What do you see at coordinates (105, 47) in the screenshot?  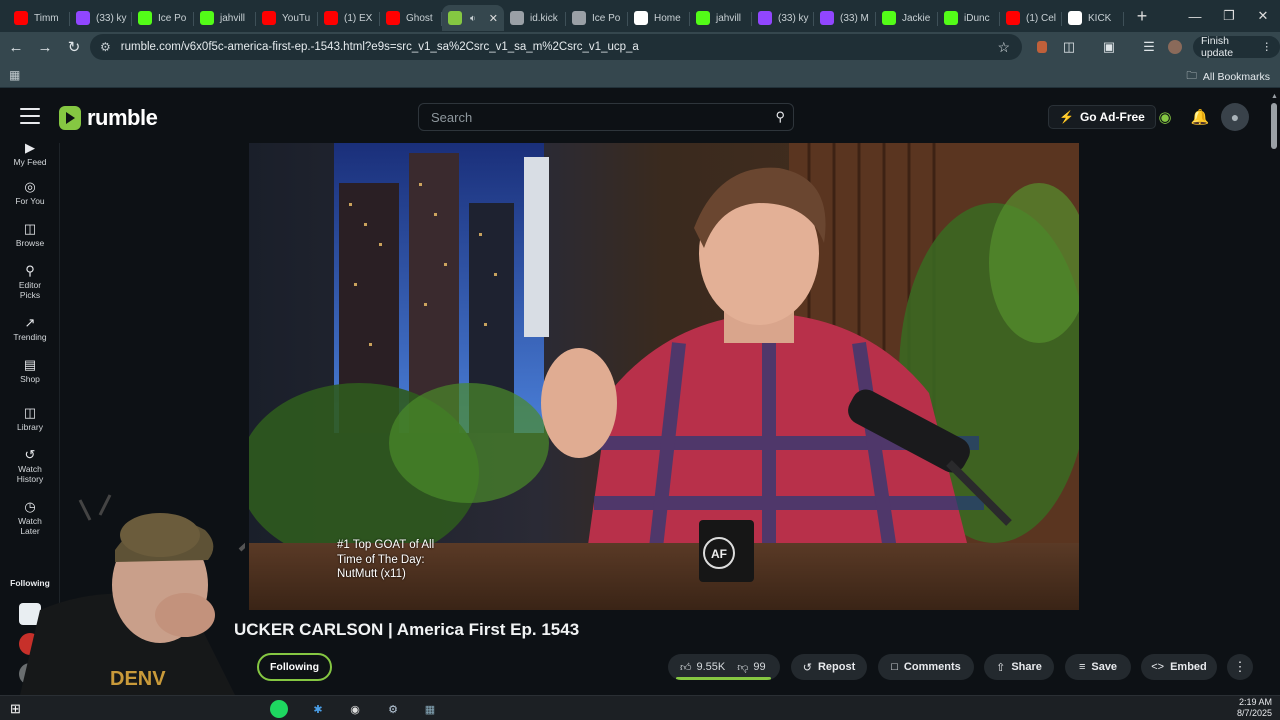 I see `site-info-icon: ⚙` at bounding box center [105, 47].